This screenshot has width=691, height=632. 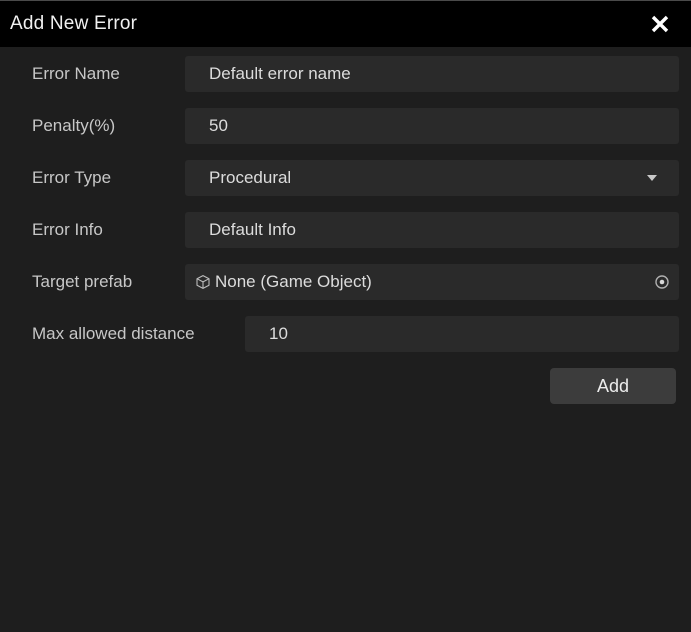 What do you see at coordinates (432, 178) in the screenshot?
I see `error-type-dropdown: Procedural` at bounding box center [432, 178].